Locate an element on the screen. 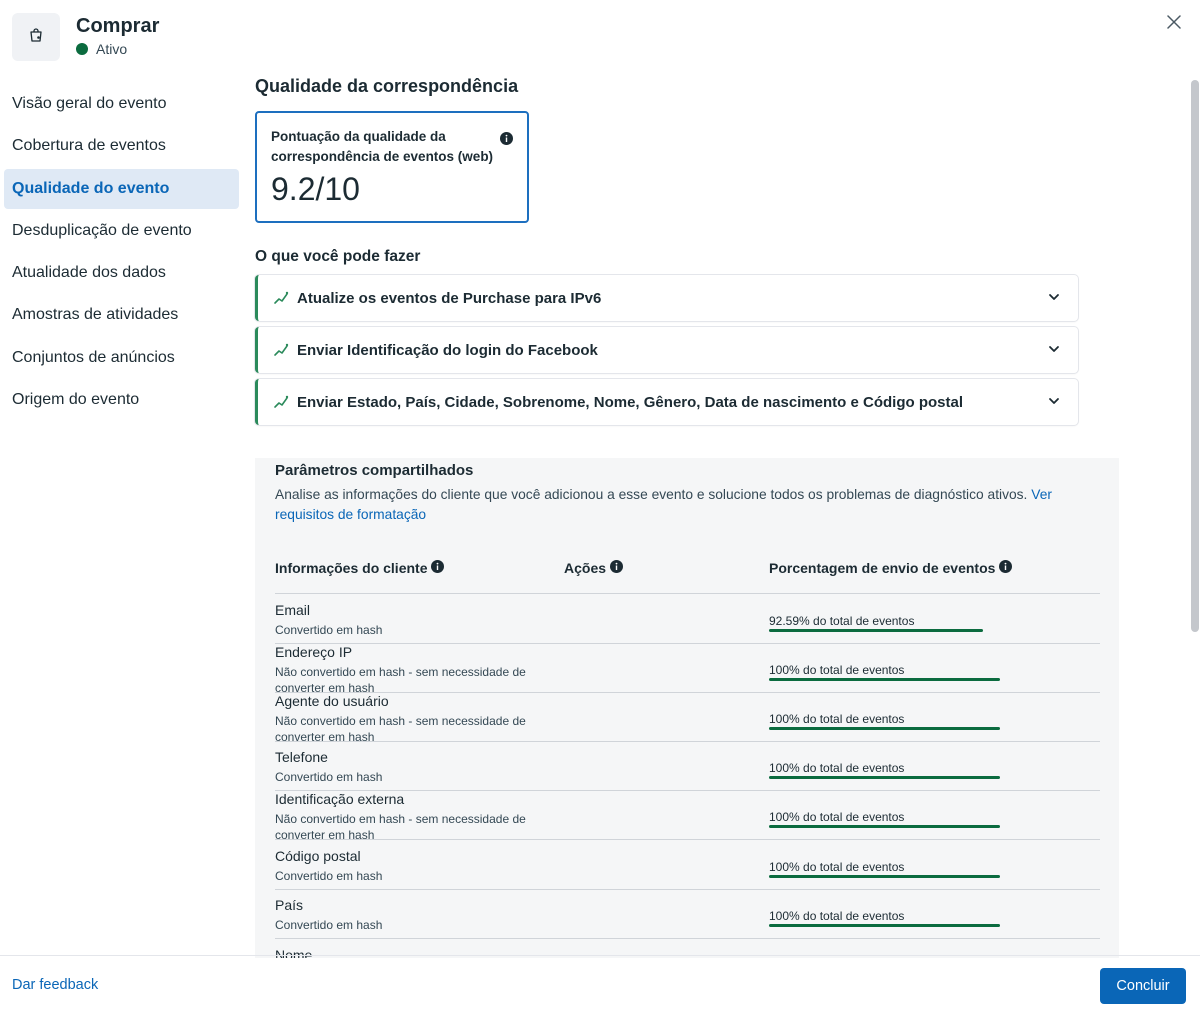  params-title: Parâmetros compartilhados is located at coordinates (374, 470).